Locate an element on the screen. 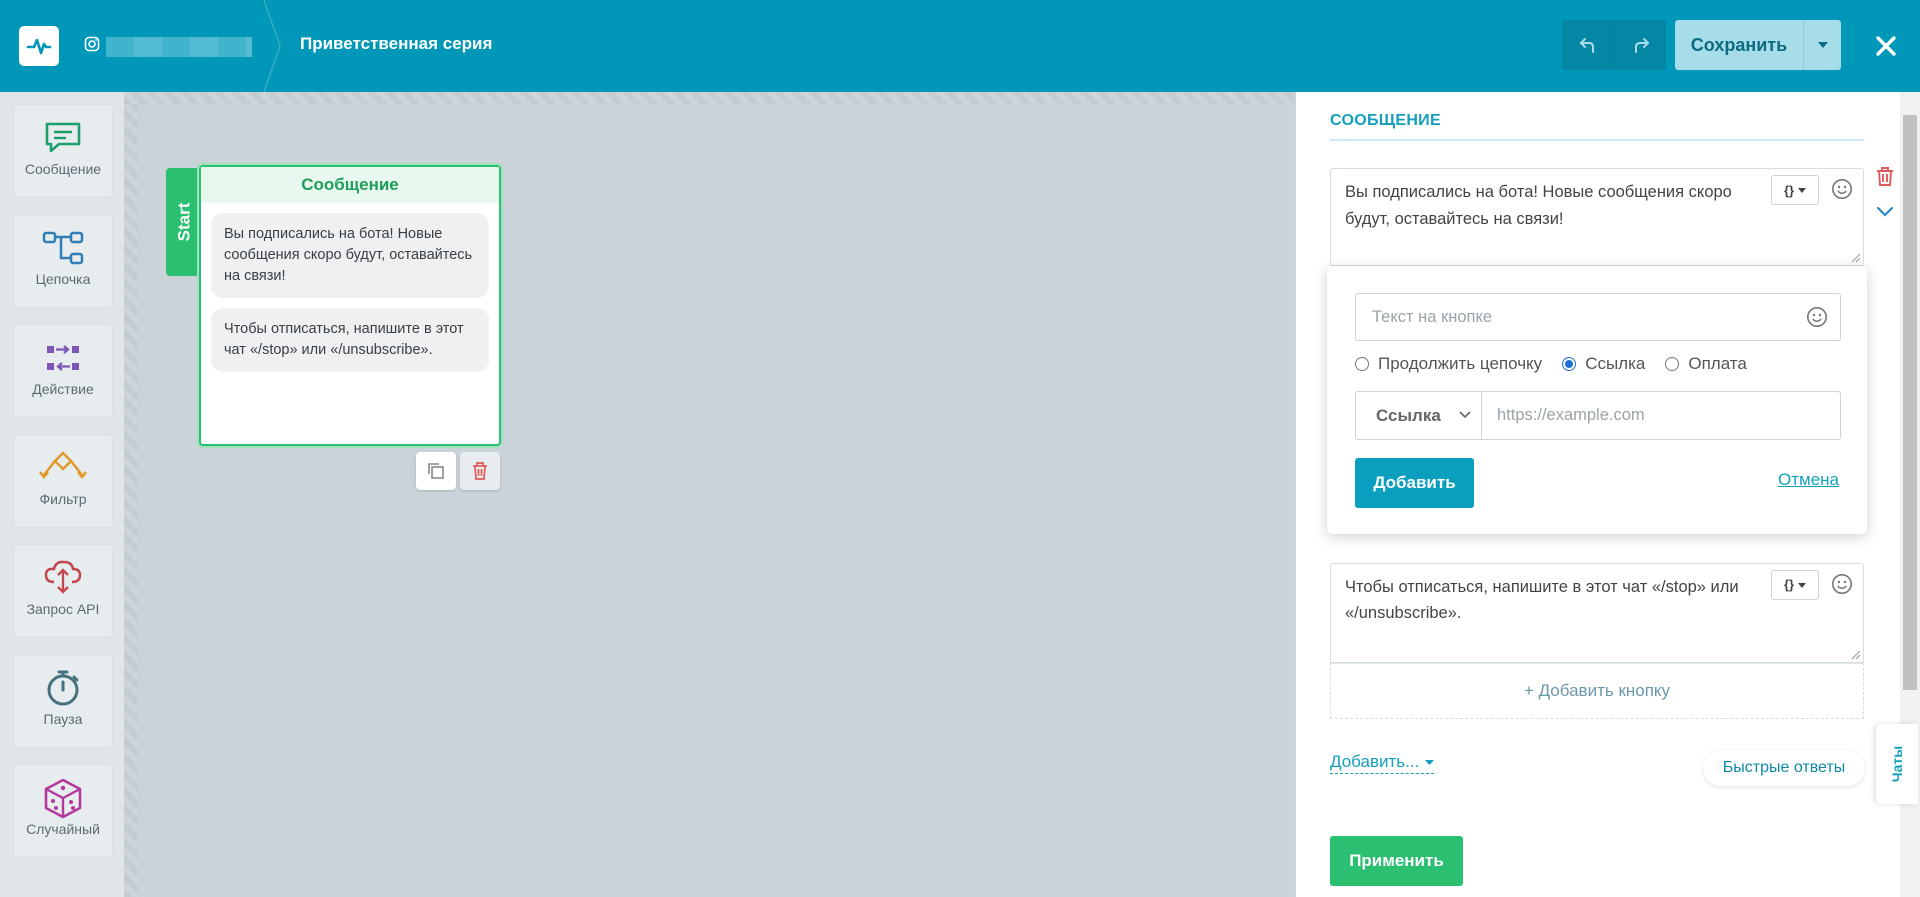 This screenshot has width=1920, height=897. radio-label: Продолжить цепочку is located at coordinates (1460, 363).